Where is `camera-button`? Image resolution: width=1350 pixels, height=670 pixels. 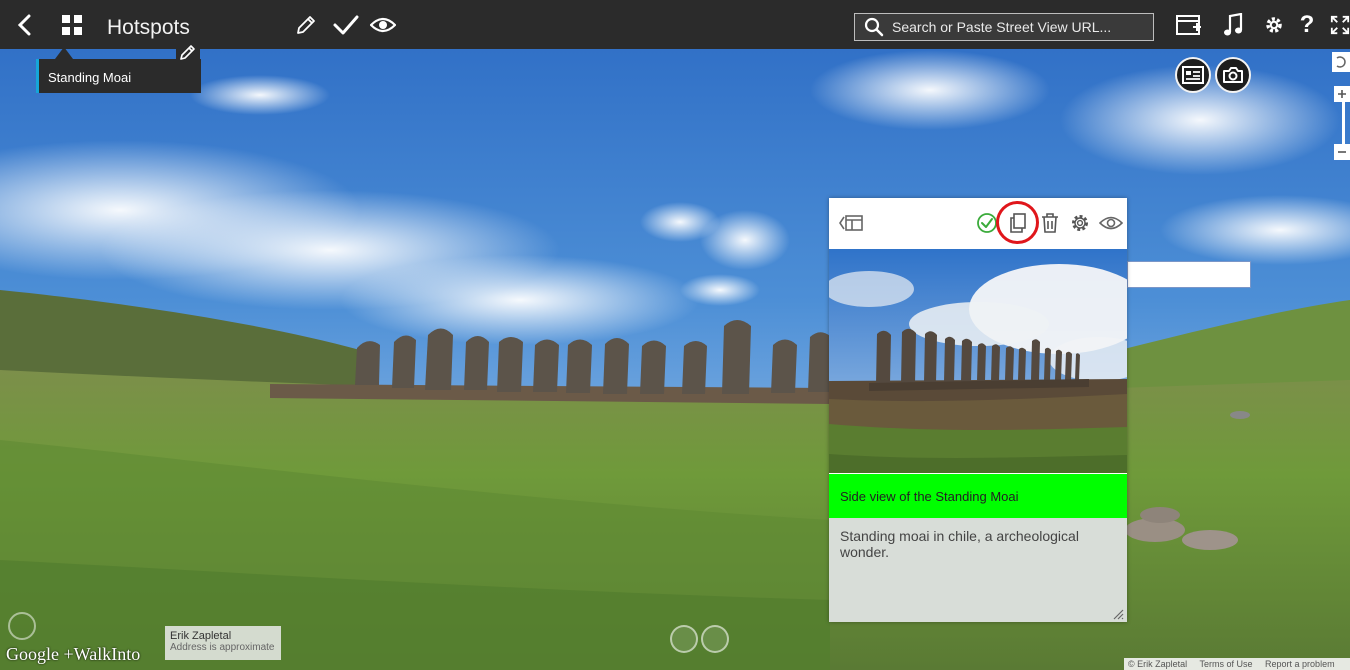 camera-button is located at coordinates (1233, 75).